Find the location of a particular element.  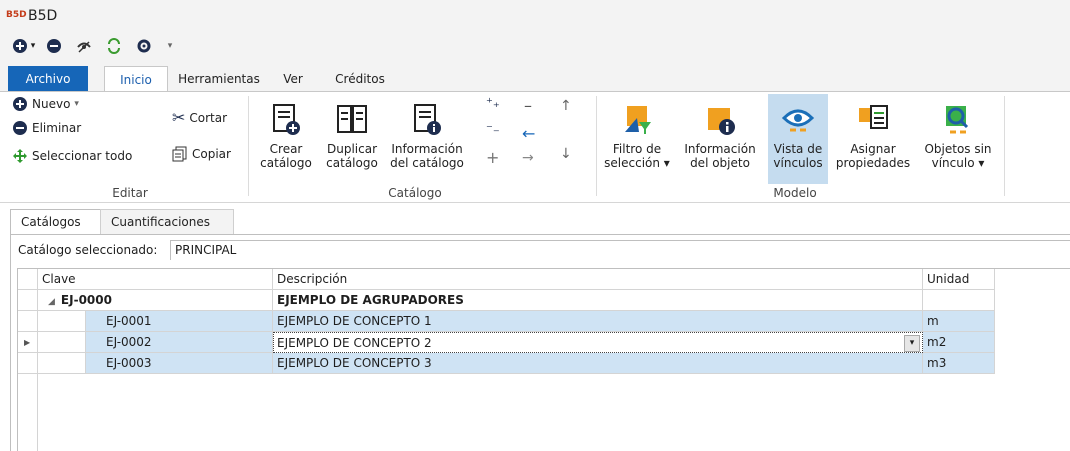

dash-icon: – is located at coordinates (528, 105).